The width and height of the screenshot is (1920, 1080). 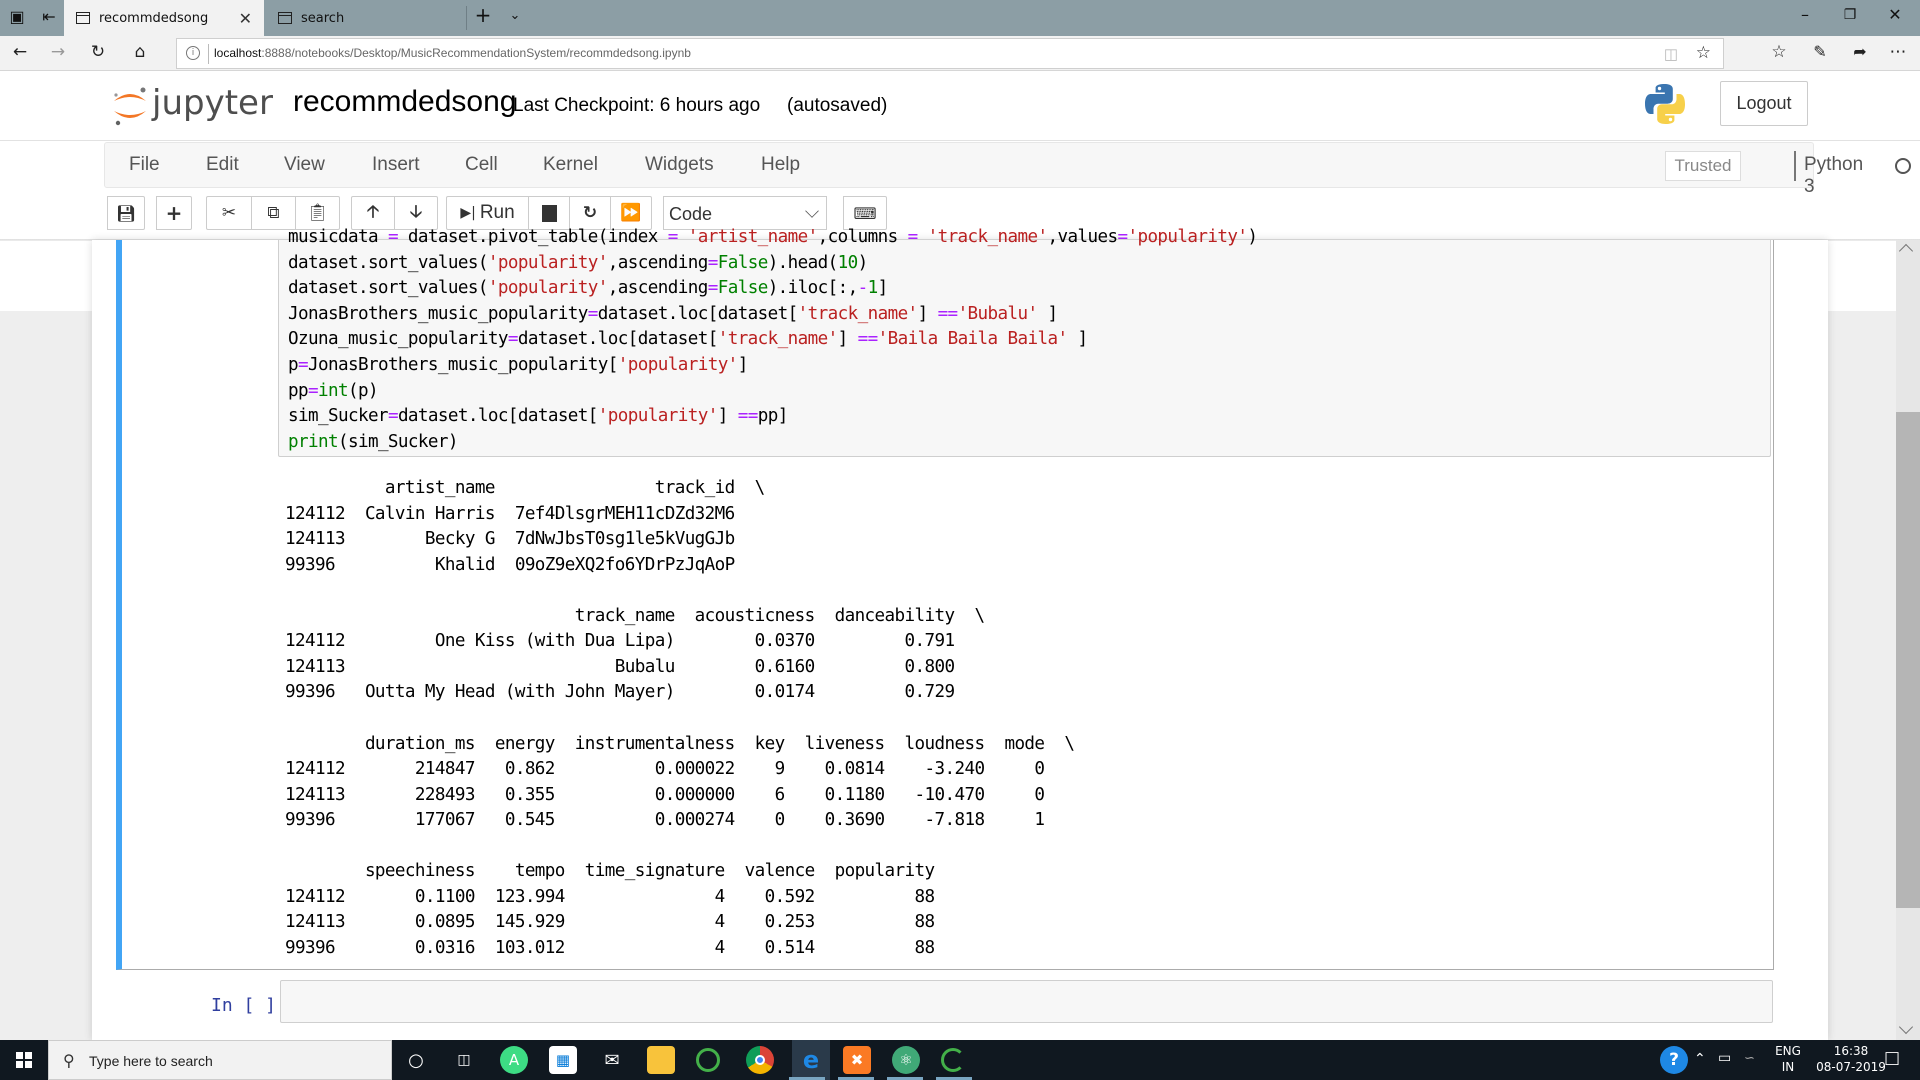 What do you see at coordinates (404, 102) in the screenshot?
I see `notebook-title: recommdedsong` at bounding box center [404, 102].